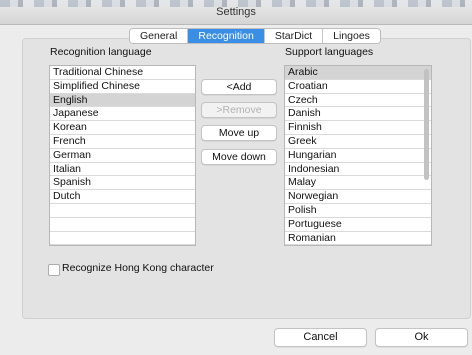 The width and height of the screenshot is (472, 355). What do you see at coordinates (239, 157) in the screenshot?
I see `move-down-button: Move down` at bounding box center [239, 157].